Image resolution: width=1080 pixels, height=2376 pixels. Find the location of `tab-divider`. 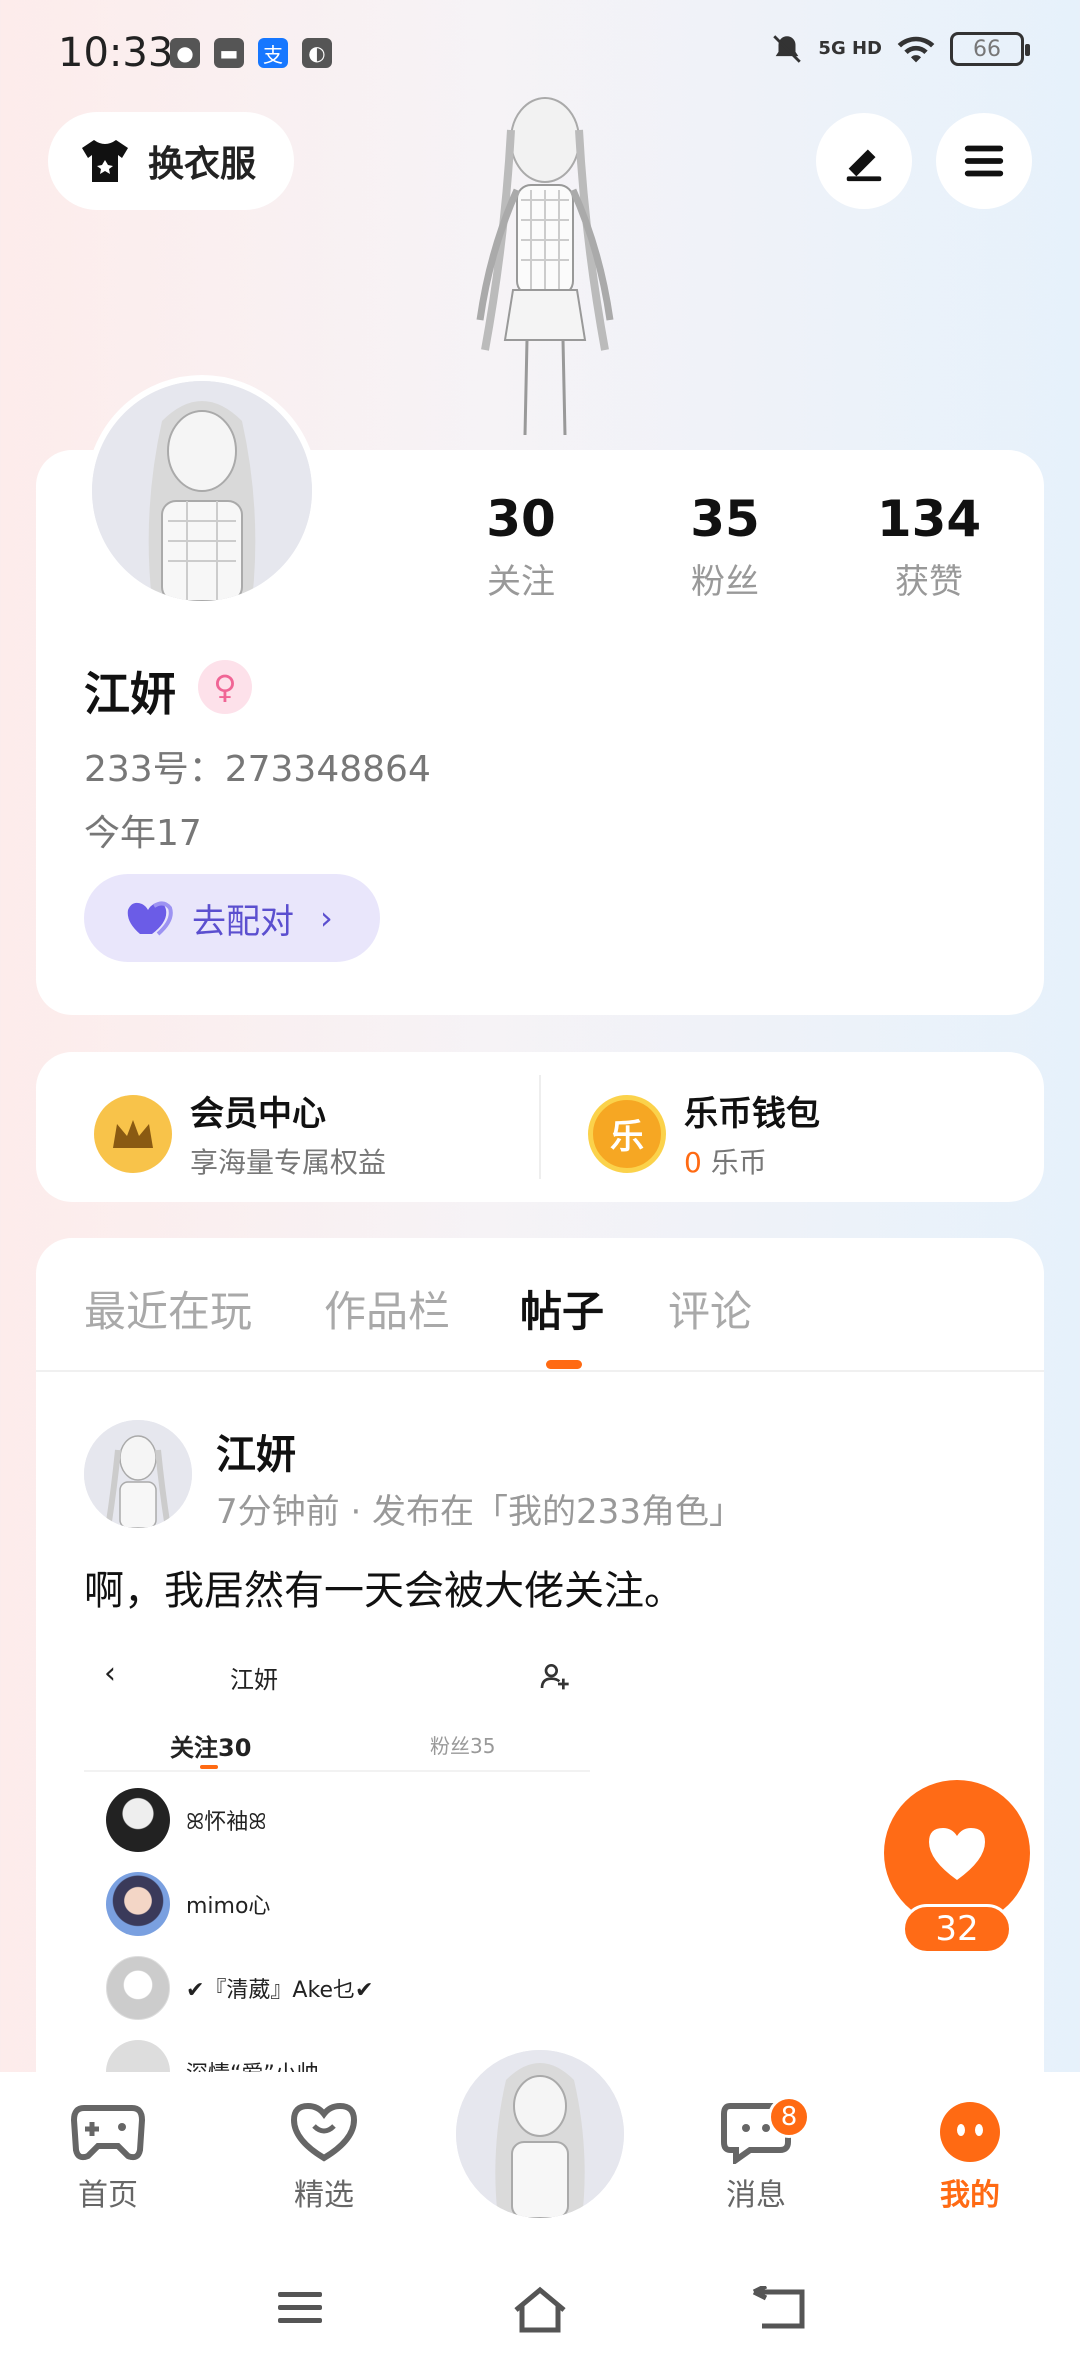

tab-divider is located at coordinates (540, 1371).